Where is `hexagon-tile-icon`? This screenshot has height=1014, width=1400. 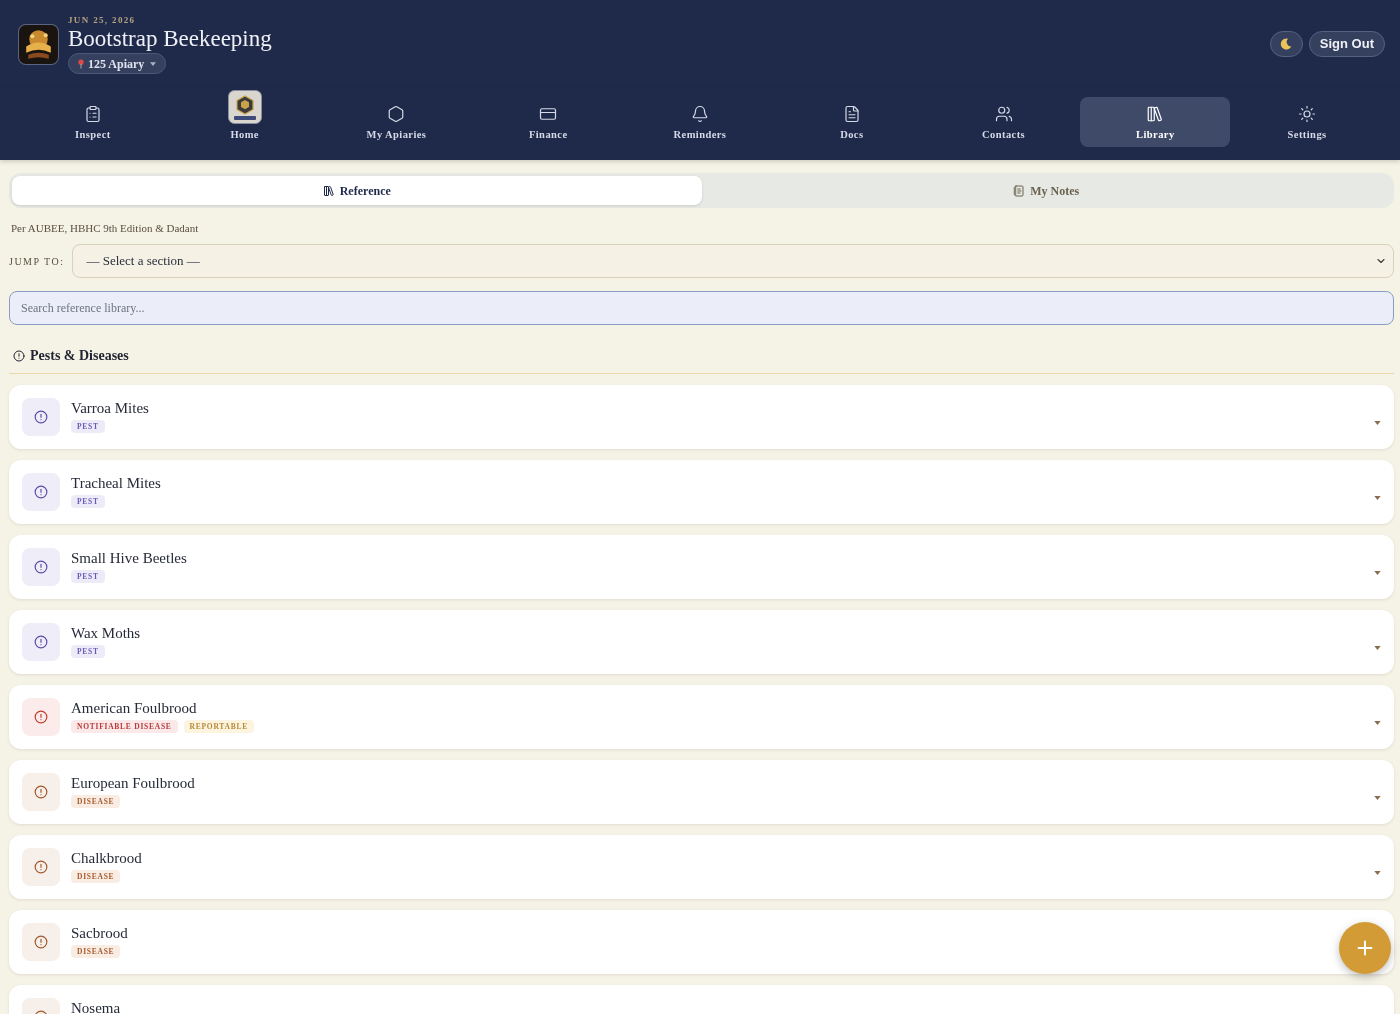
hexagon-tile-icon is located at coordinates (244, 107).